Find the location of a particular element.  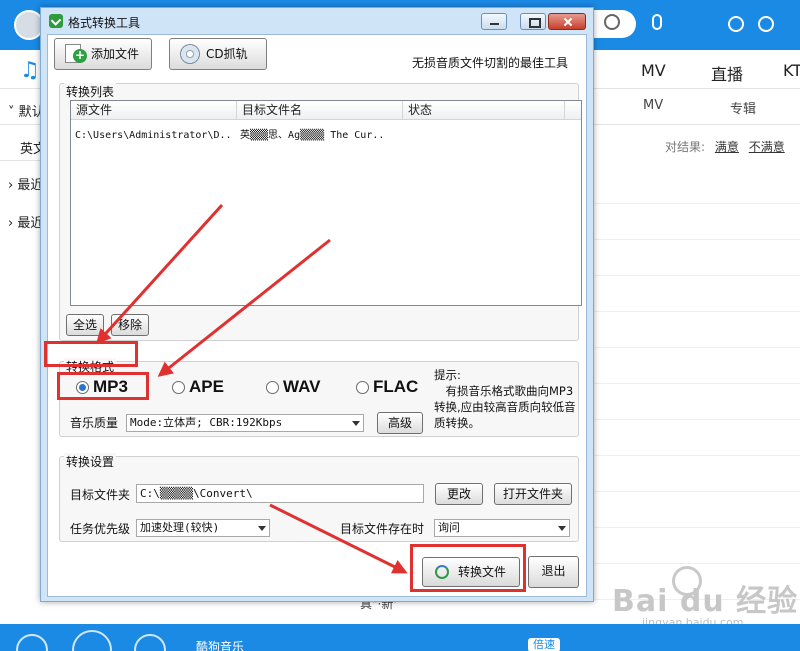

feedback-bar: 对结果: 满意 不满意 is located at coordinates (725, 146).